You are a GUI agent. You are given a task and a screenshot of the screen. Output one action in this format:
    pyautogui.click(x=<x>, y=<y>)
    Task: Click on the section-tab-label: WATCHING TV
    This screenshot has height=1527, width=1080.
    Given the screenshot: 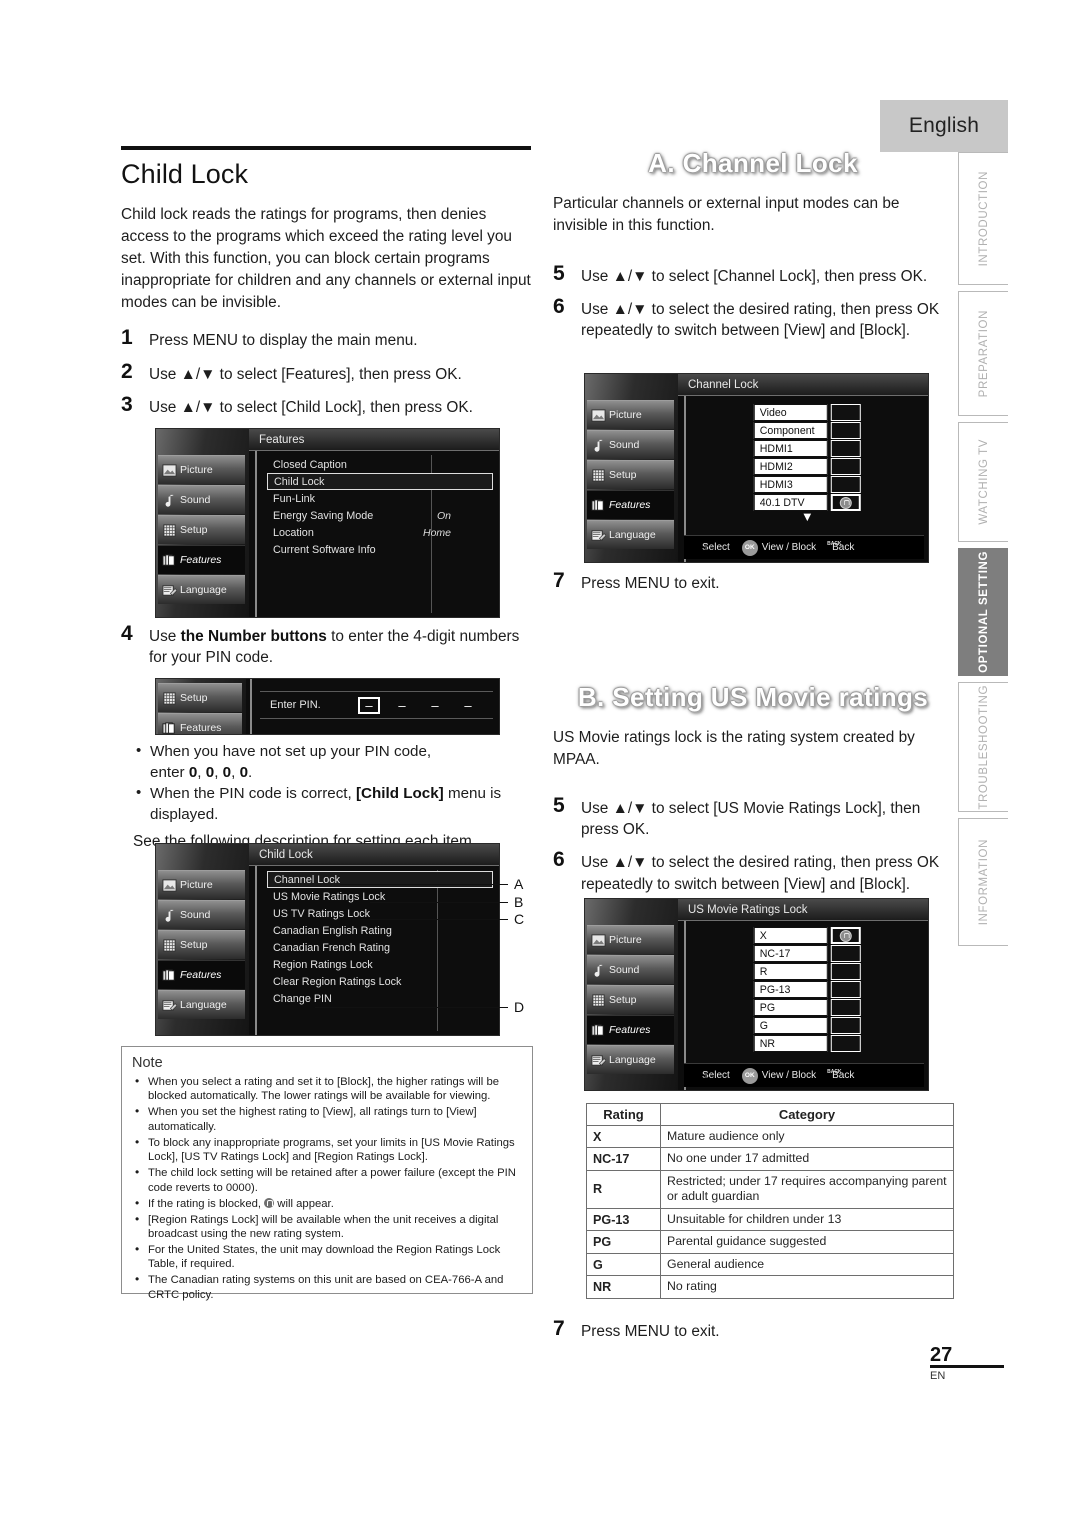 What is the action you would take?
    pyautogui.click(x=983, y=482)
    